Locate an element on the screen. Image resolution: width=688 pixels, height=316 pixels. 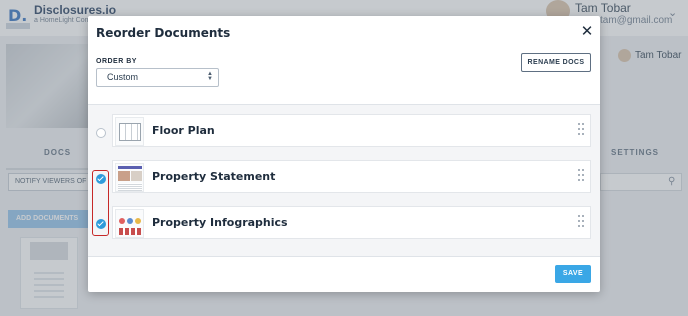
document-checkbox-floor-plan is located at coordinates (101, 133).